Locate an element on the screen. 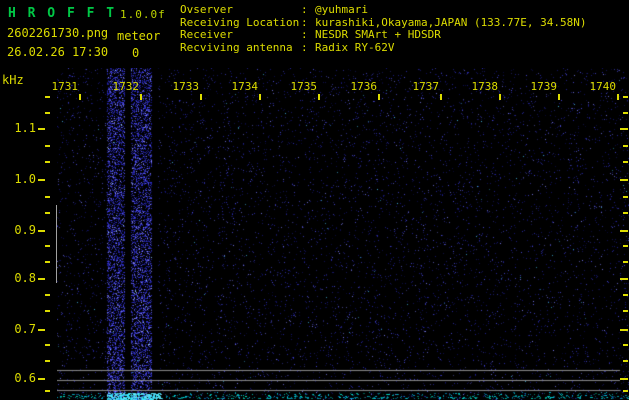 This screenshot has height=400, width=629. time-tick-label: 1733 is located at coordinates (186, 86).